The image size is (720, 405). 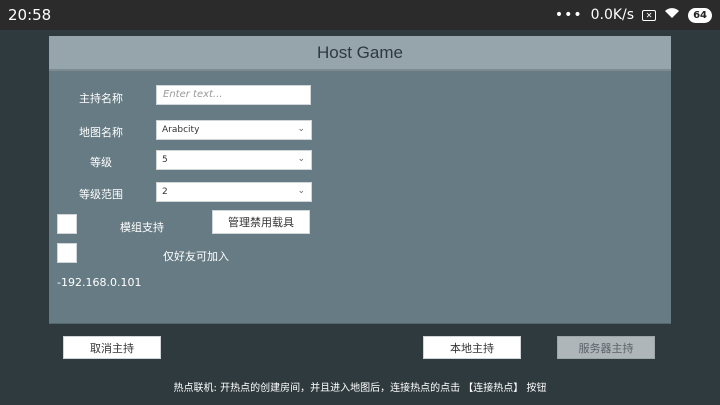 What do you see at coordinates (101, 194) in the screenshot?
I see `level-range-label: 等级范围` at bounding box center [101, 194].